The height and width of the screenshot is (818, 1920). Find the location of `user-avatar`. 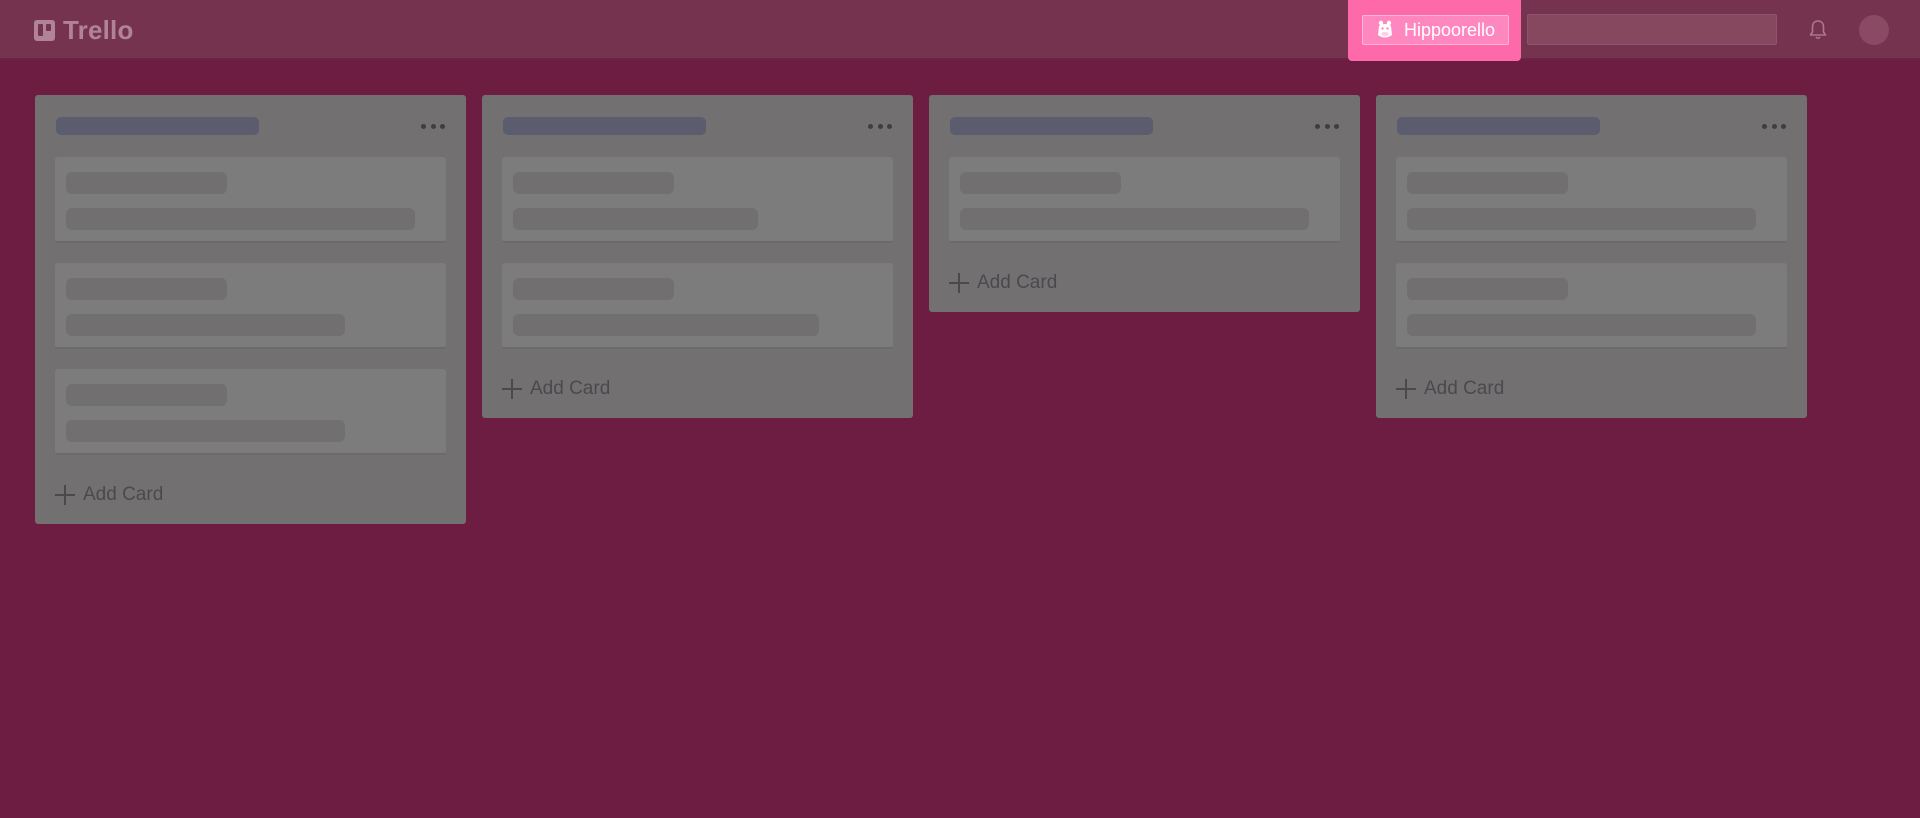

user-avatar is located at coordinates (1874, 30).